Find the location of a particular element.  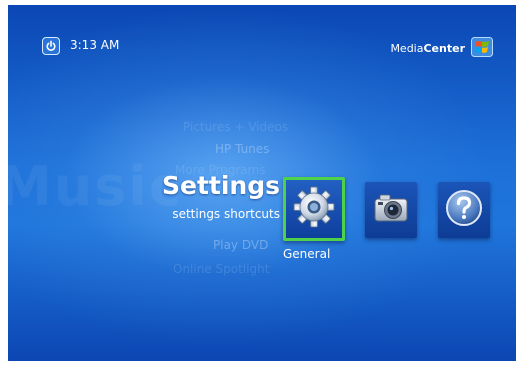

camera-icon is located at coordinates (391, 210).